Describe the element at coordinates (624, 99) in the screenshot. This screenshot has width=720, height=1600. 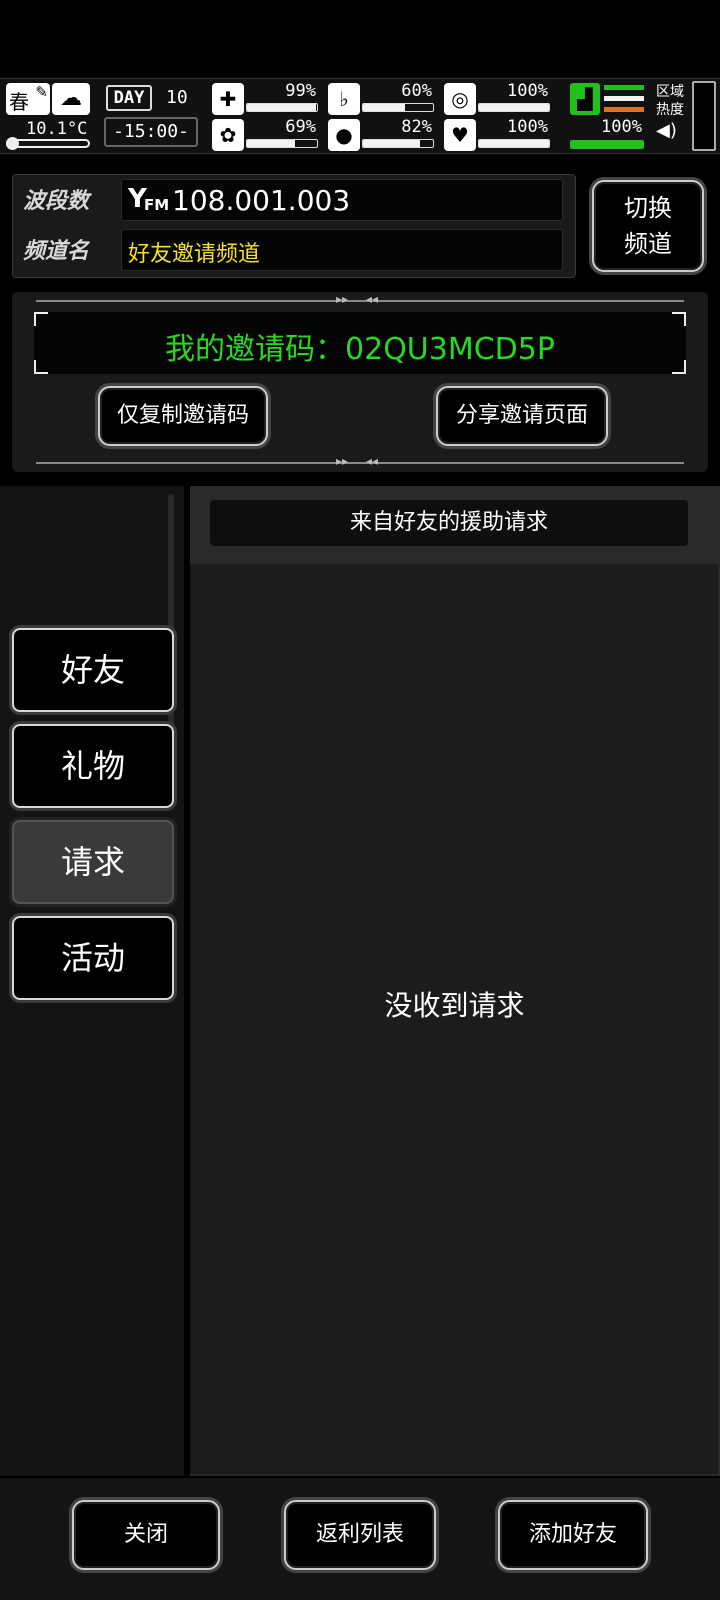
I see `speed-lines` at that location.